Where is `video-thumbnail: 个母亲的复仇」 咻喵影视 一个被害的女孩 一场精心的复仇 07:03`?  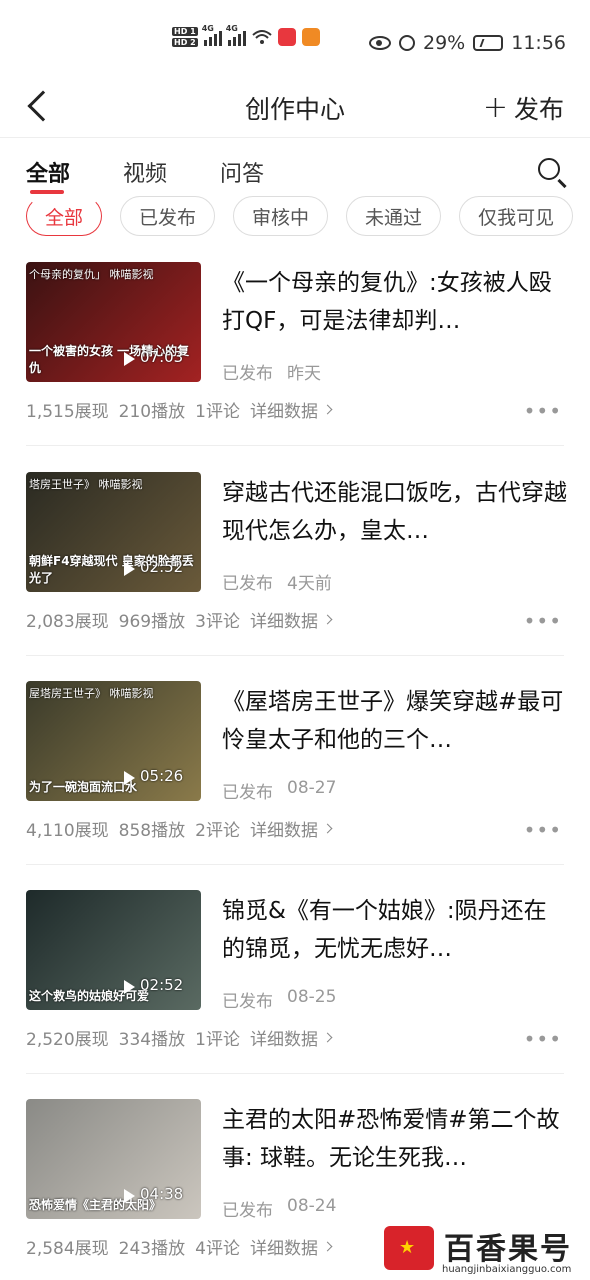
video-thumbnail: 个母亲的复仇」 咻喵影视 一个被害的女孩 一场精心的复仇 07:03 is located at coordinates (113, 322).